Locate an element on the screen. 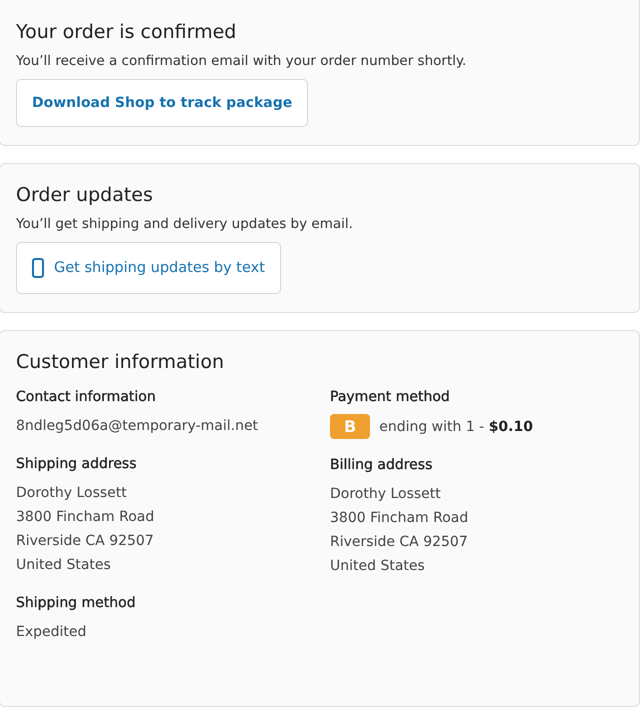  phone-icon is located at coordinates (38, 268).